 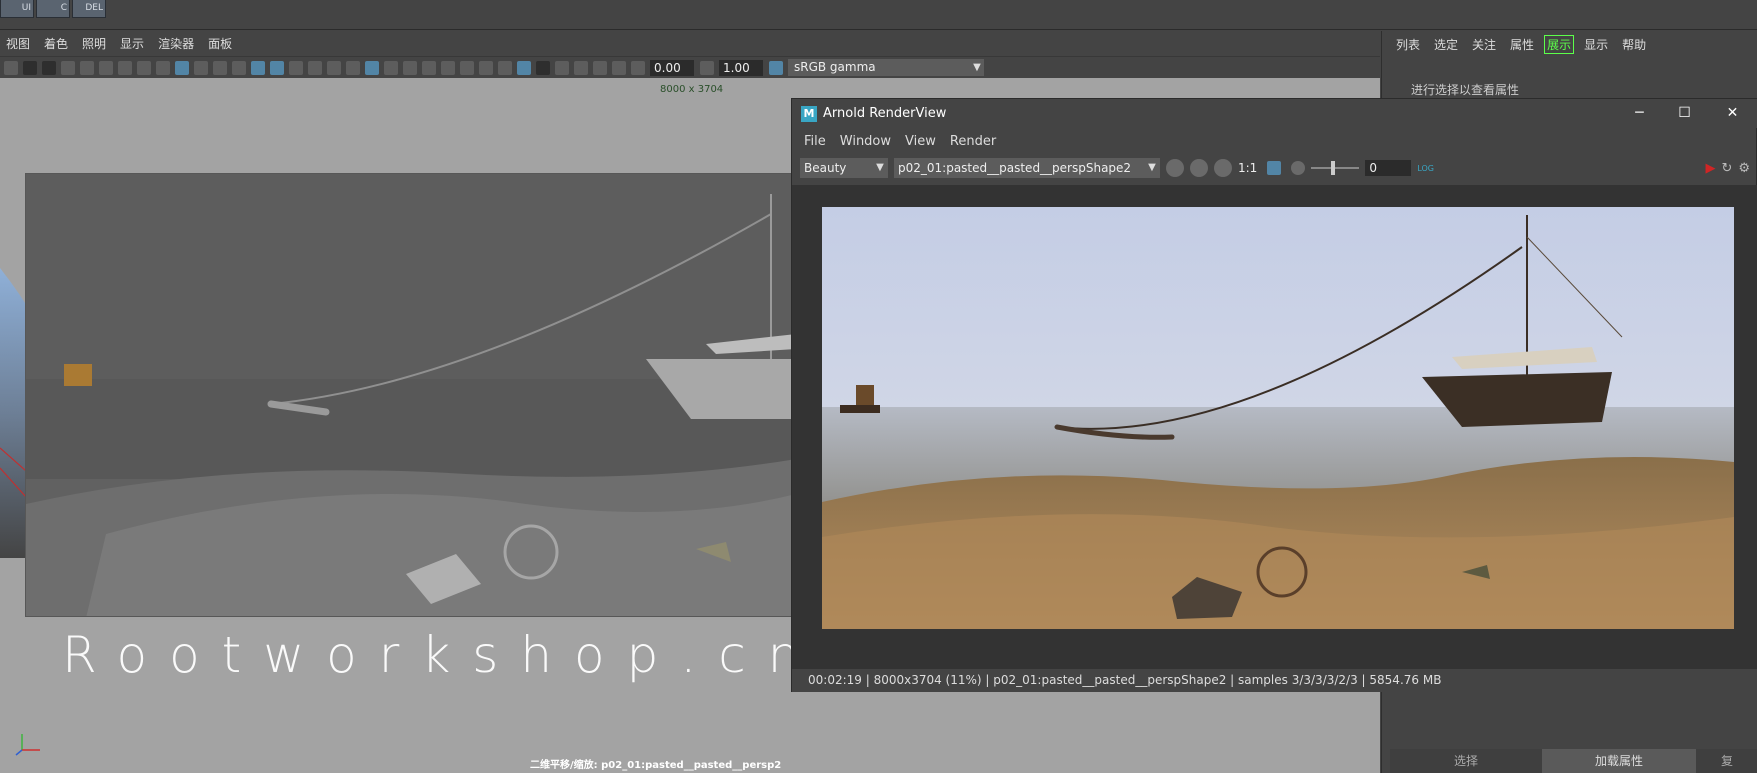 I want to click on tab-load-attributes: 加载属性, so click(x=1619, y=761).